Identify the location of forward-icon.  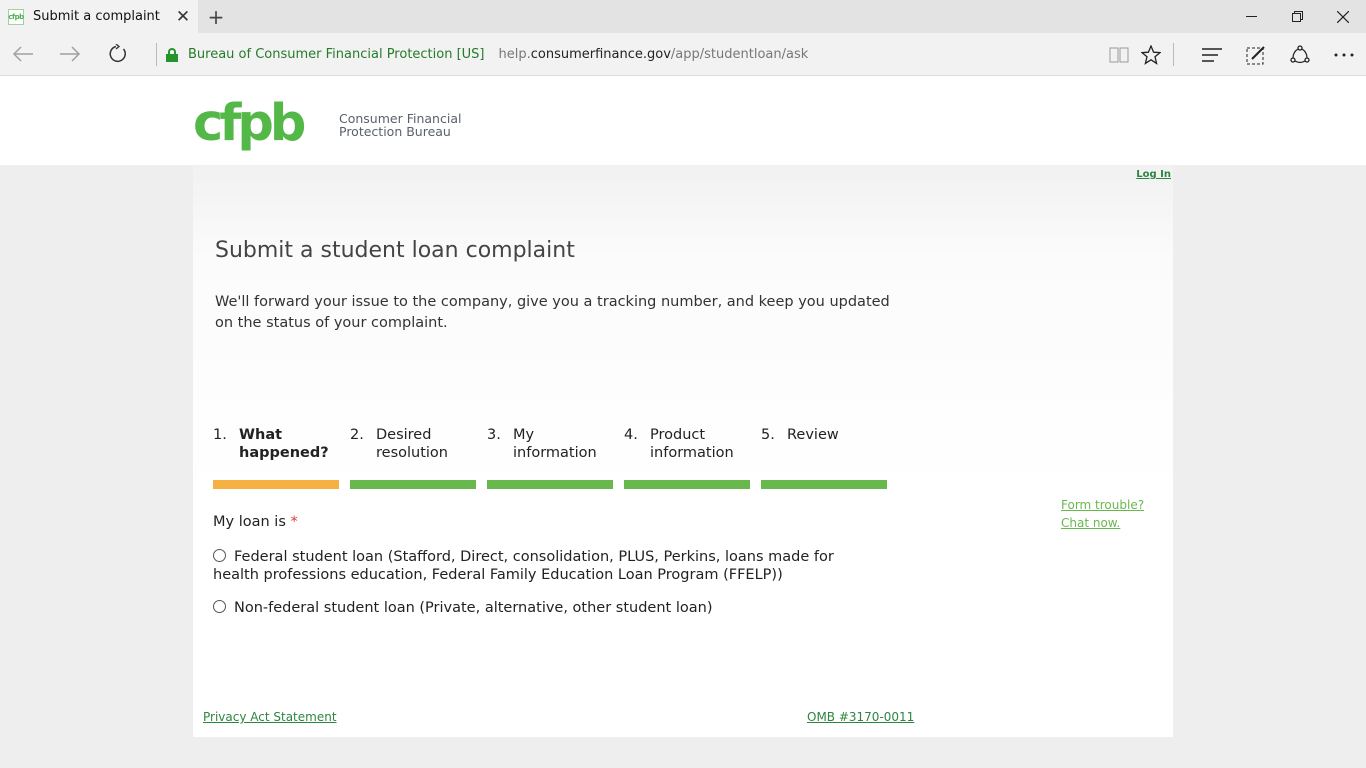
(70, 54).